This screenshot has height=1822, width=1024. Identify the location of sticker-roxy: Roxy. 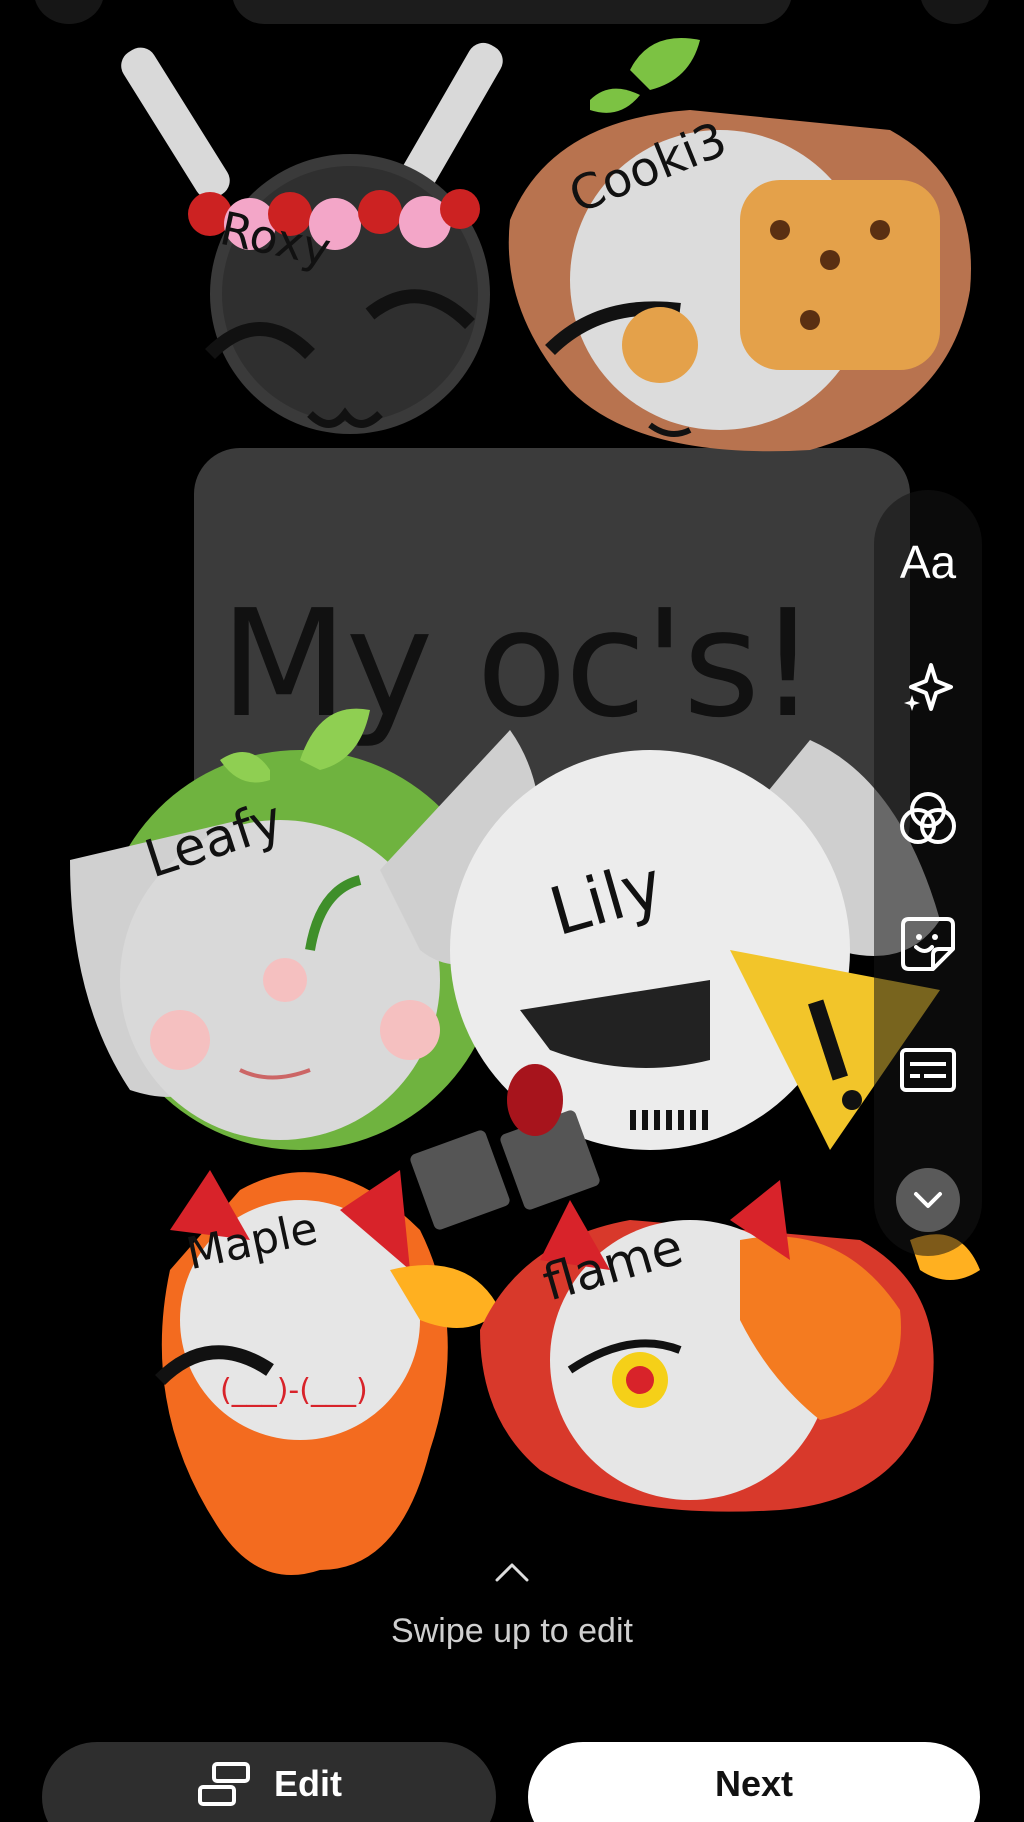
(312, 229).